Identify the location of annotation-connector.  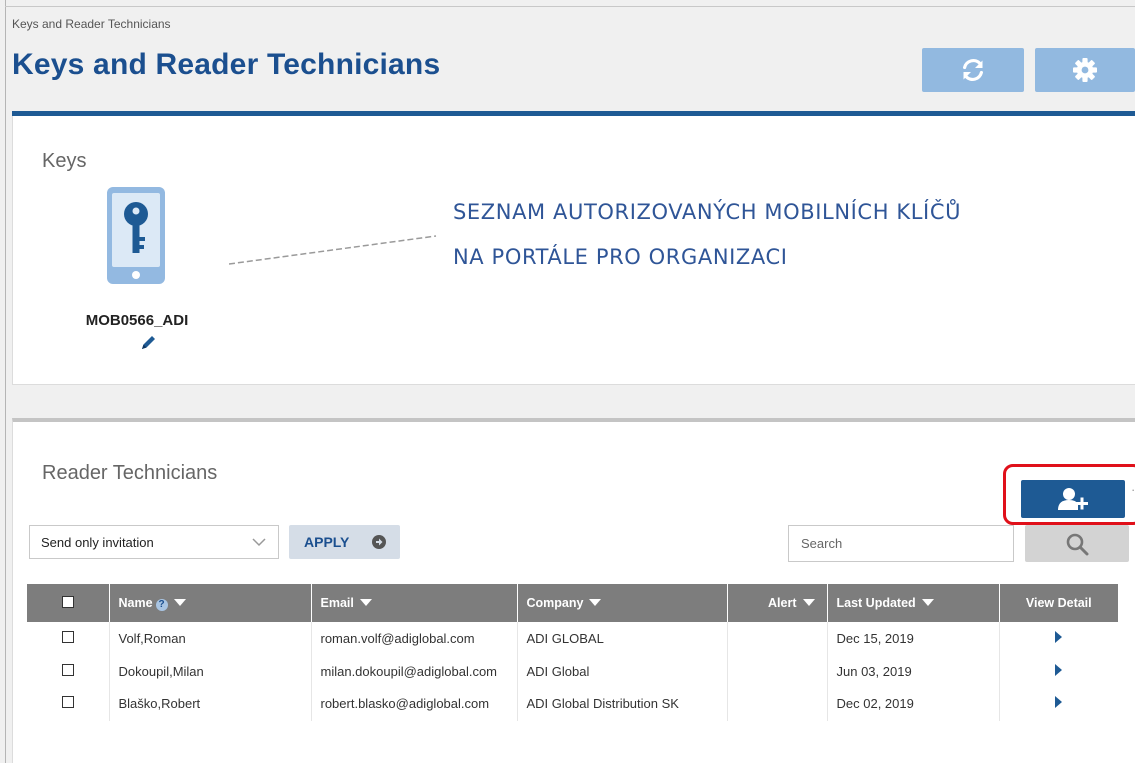
(333, 250).